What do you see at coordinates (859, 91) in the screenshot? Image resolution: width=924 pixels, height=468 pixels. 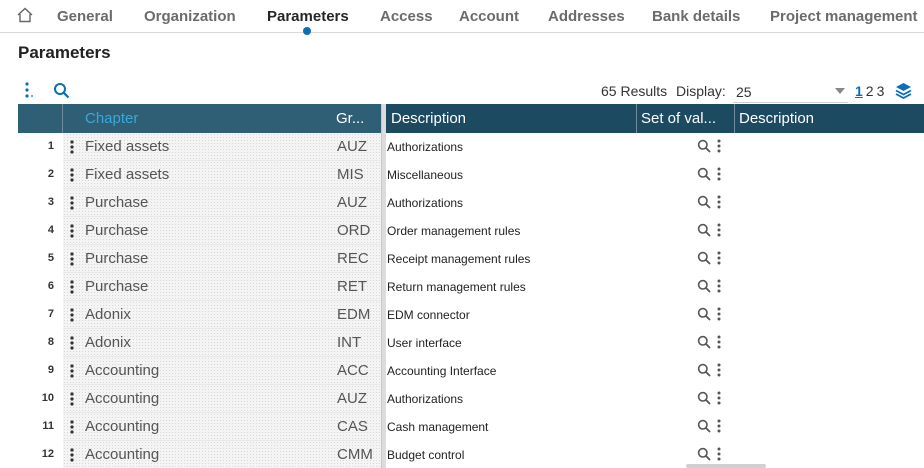 I see `page-link-1: 1` at bounding box center [859, 91].